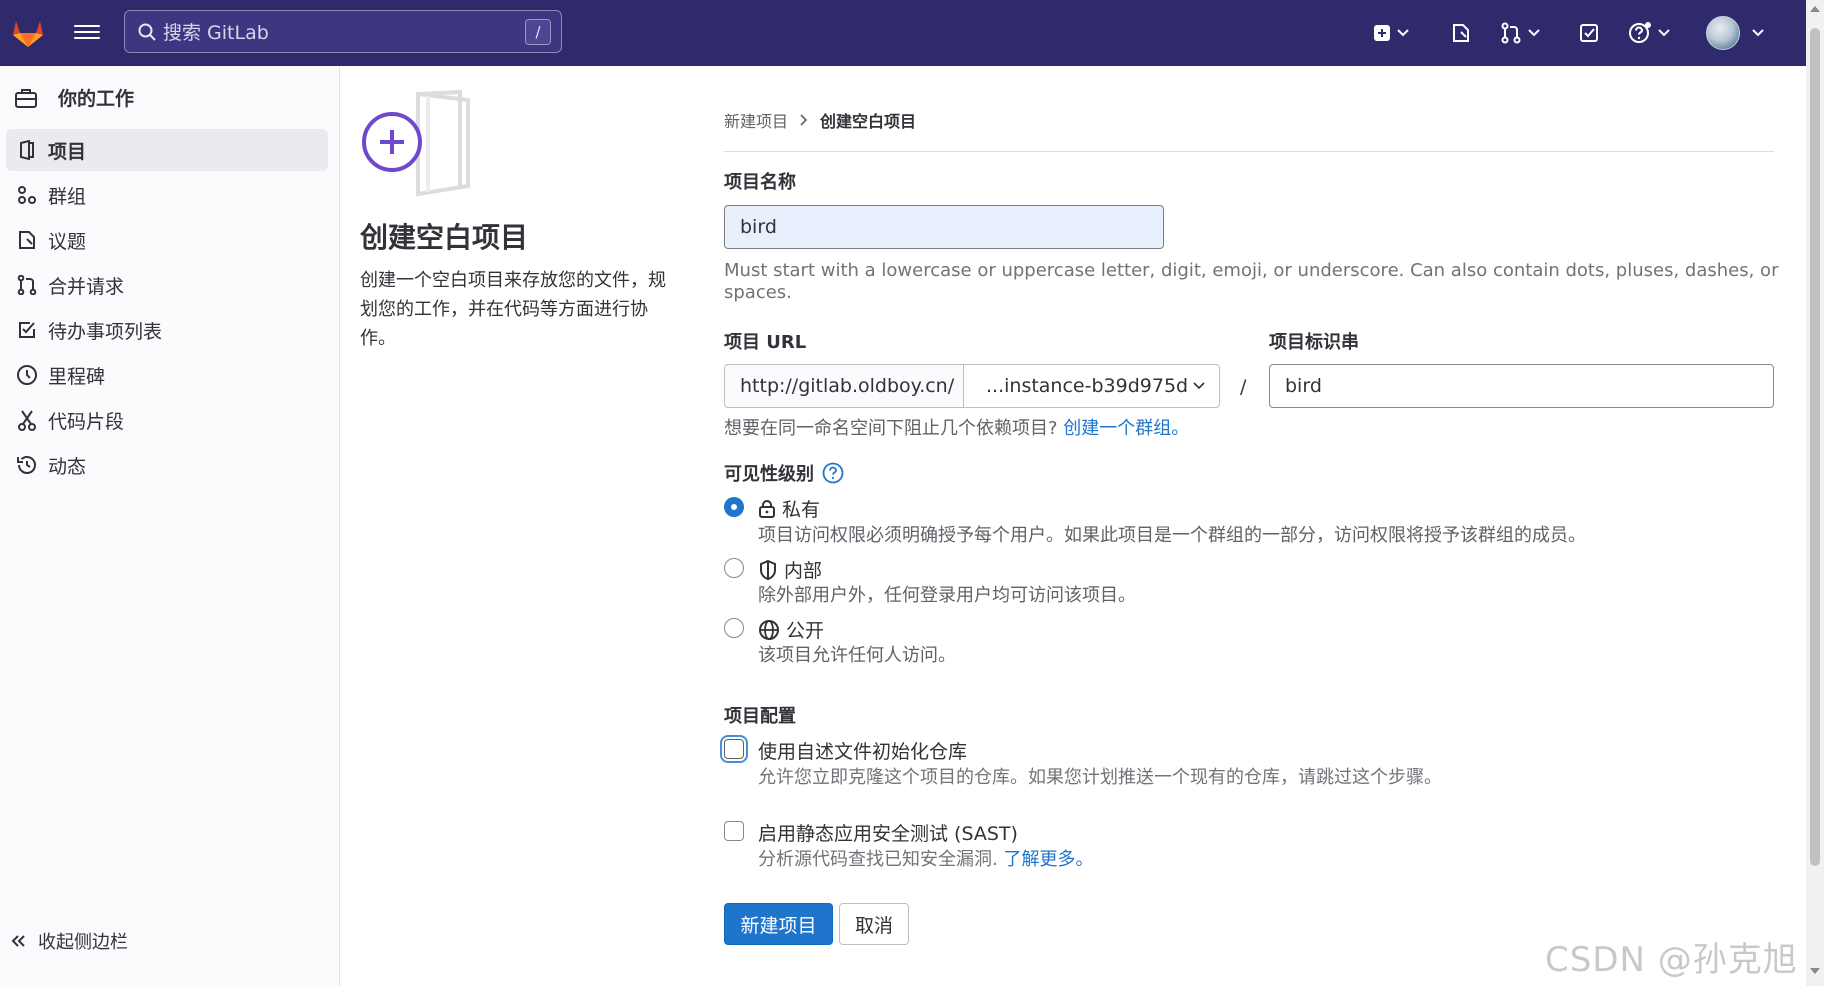  I want to click on cancel-button: 取消, so click(874, 924).